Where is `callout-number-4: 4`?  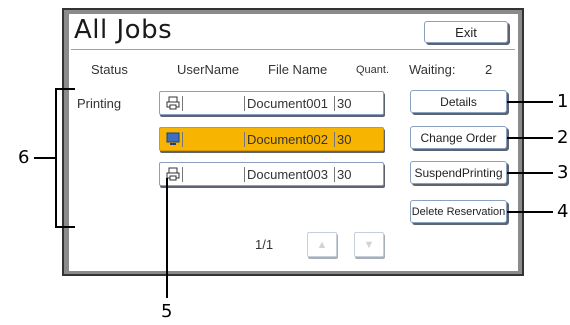
callout-number-4: 4 is located at coordinates (563, 211).